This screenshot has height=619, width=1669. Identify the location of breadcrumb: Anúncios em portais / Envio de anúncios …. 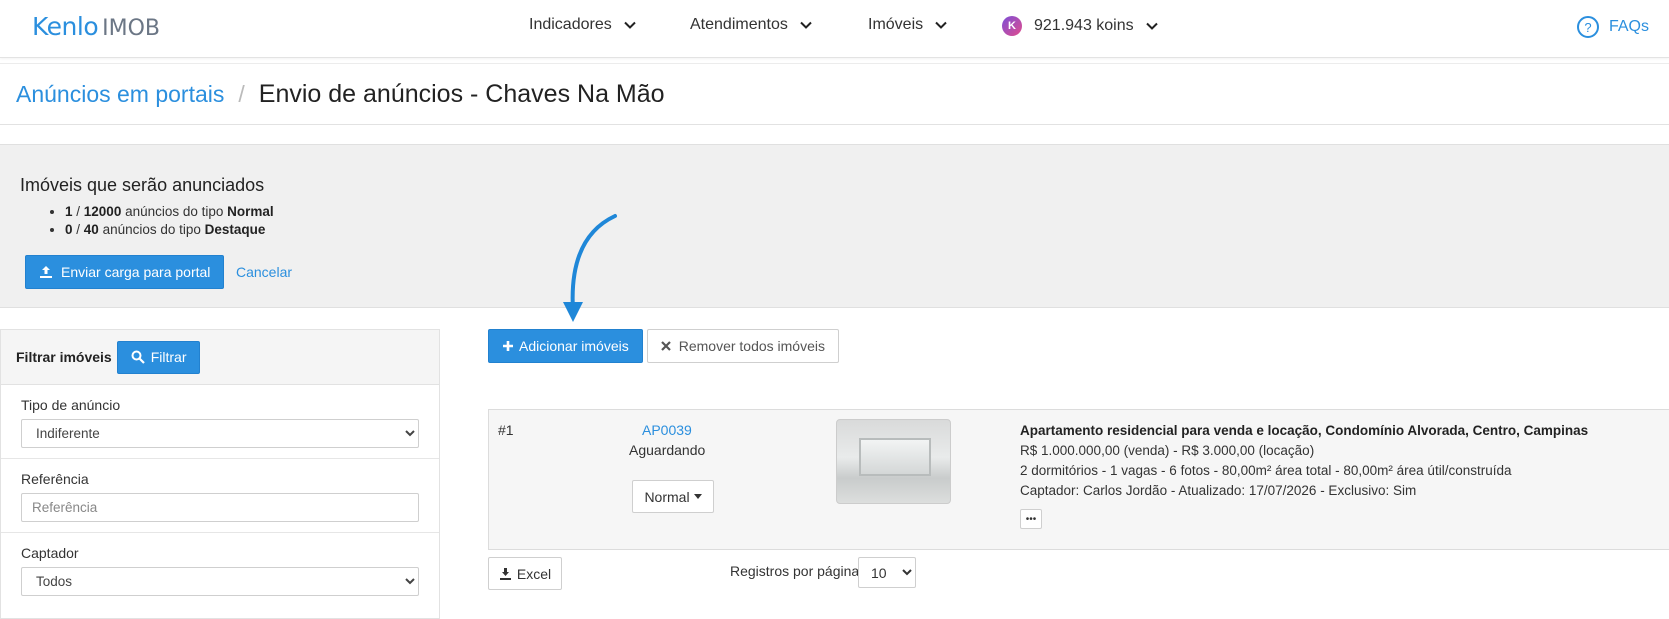
(834, 94).